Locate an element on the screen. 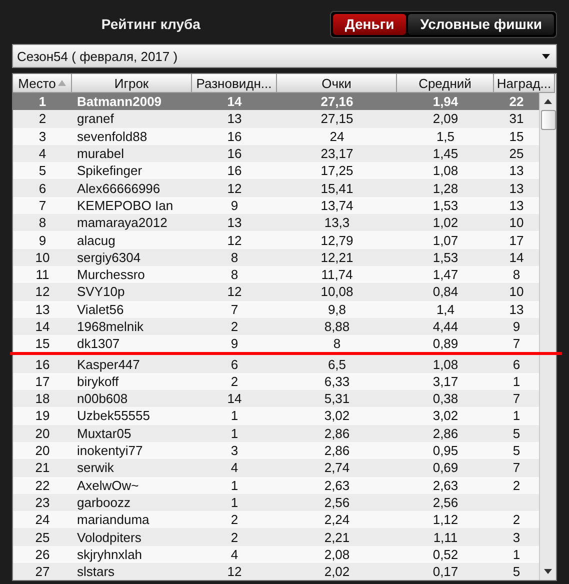 This screenshot has height=584, width=569. table-cell-text: skjryhnxlah is located at coordinates (110, 555).